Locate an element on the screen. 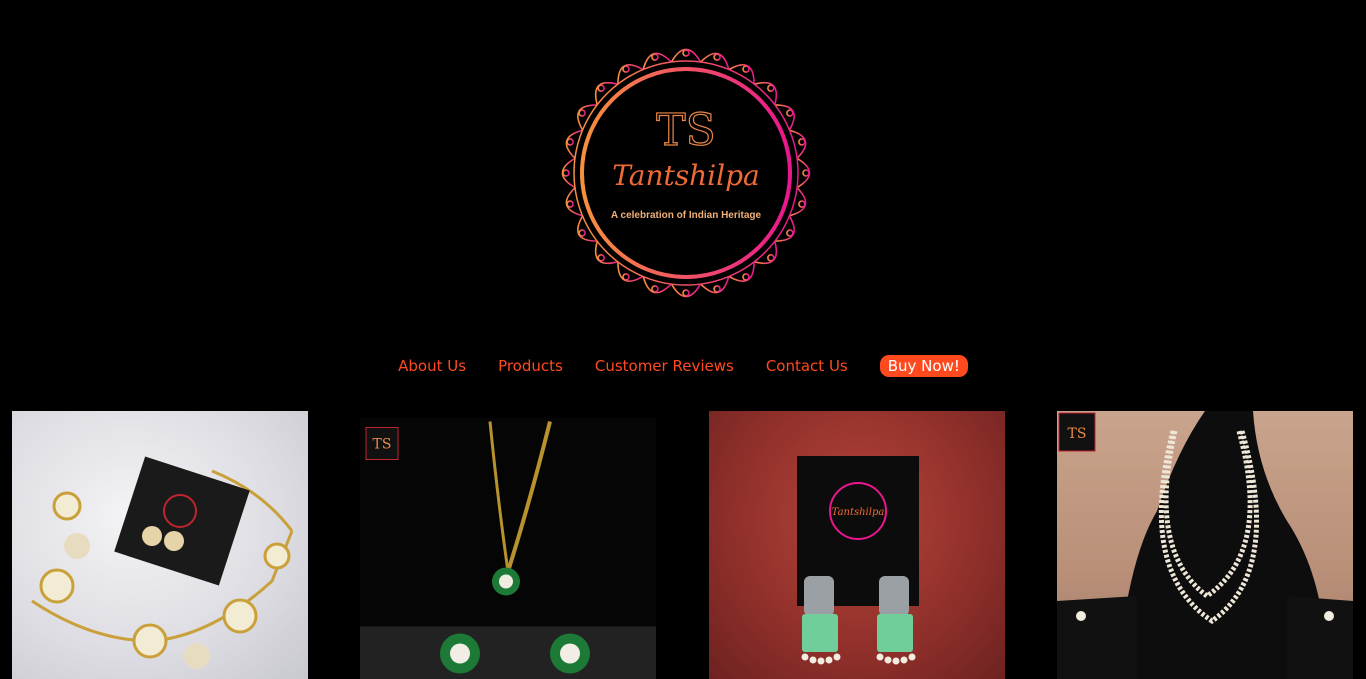  nav-contact-us: Contact Us is located at coordinates (807, 366).